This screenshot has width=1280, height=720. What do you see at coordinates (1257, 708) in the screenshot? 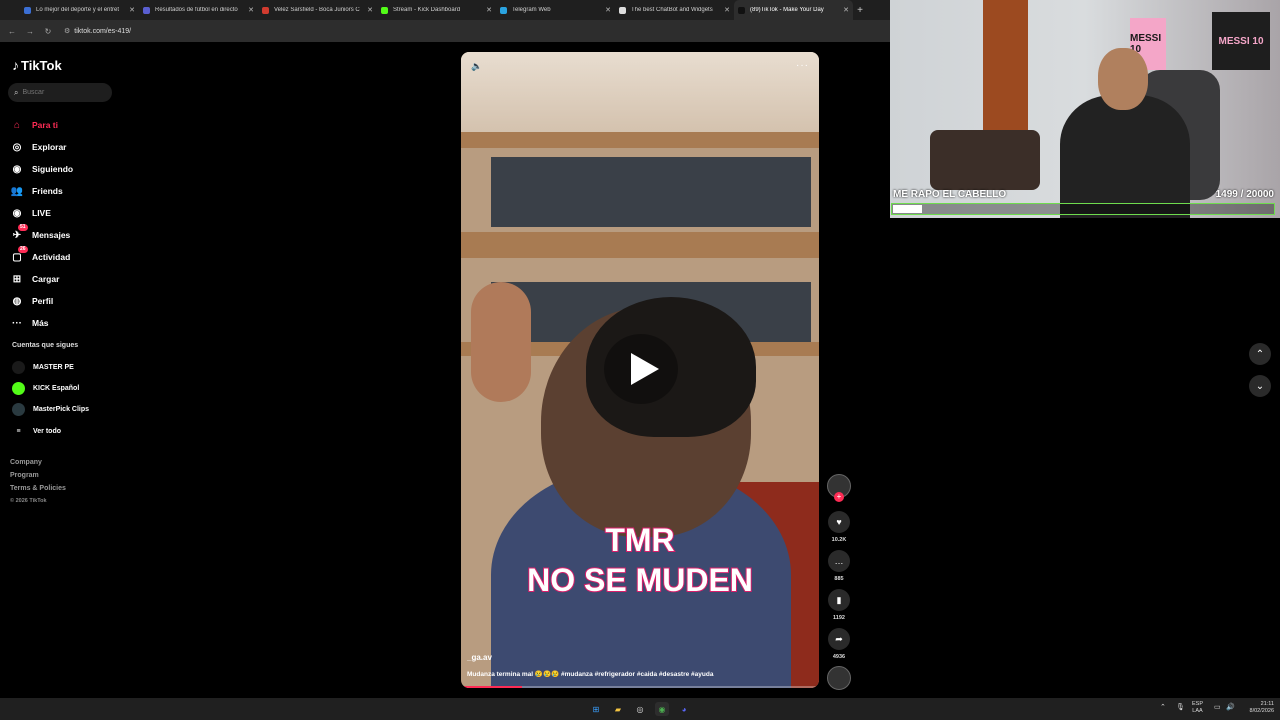
I see `clock: 21:11 8/02/2026` at bounding box center [1257, 708].